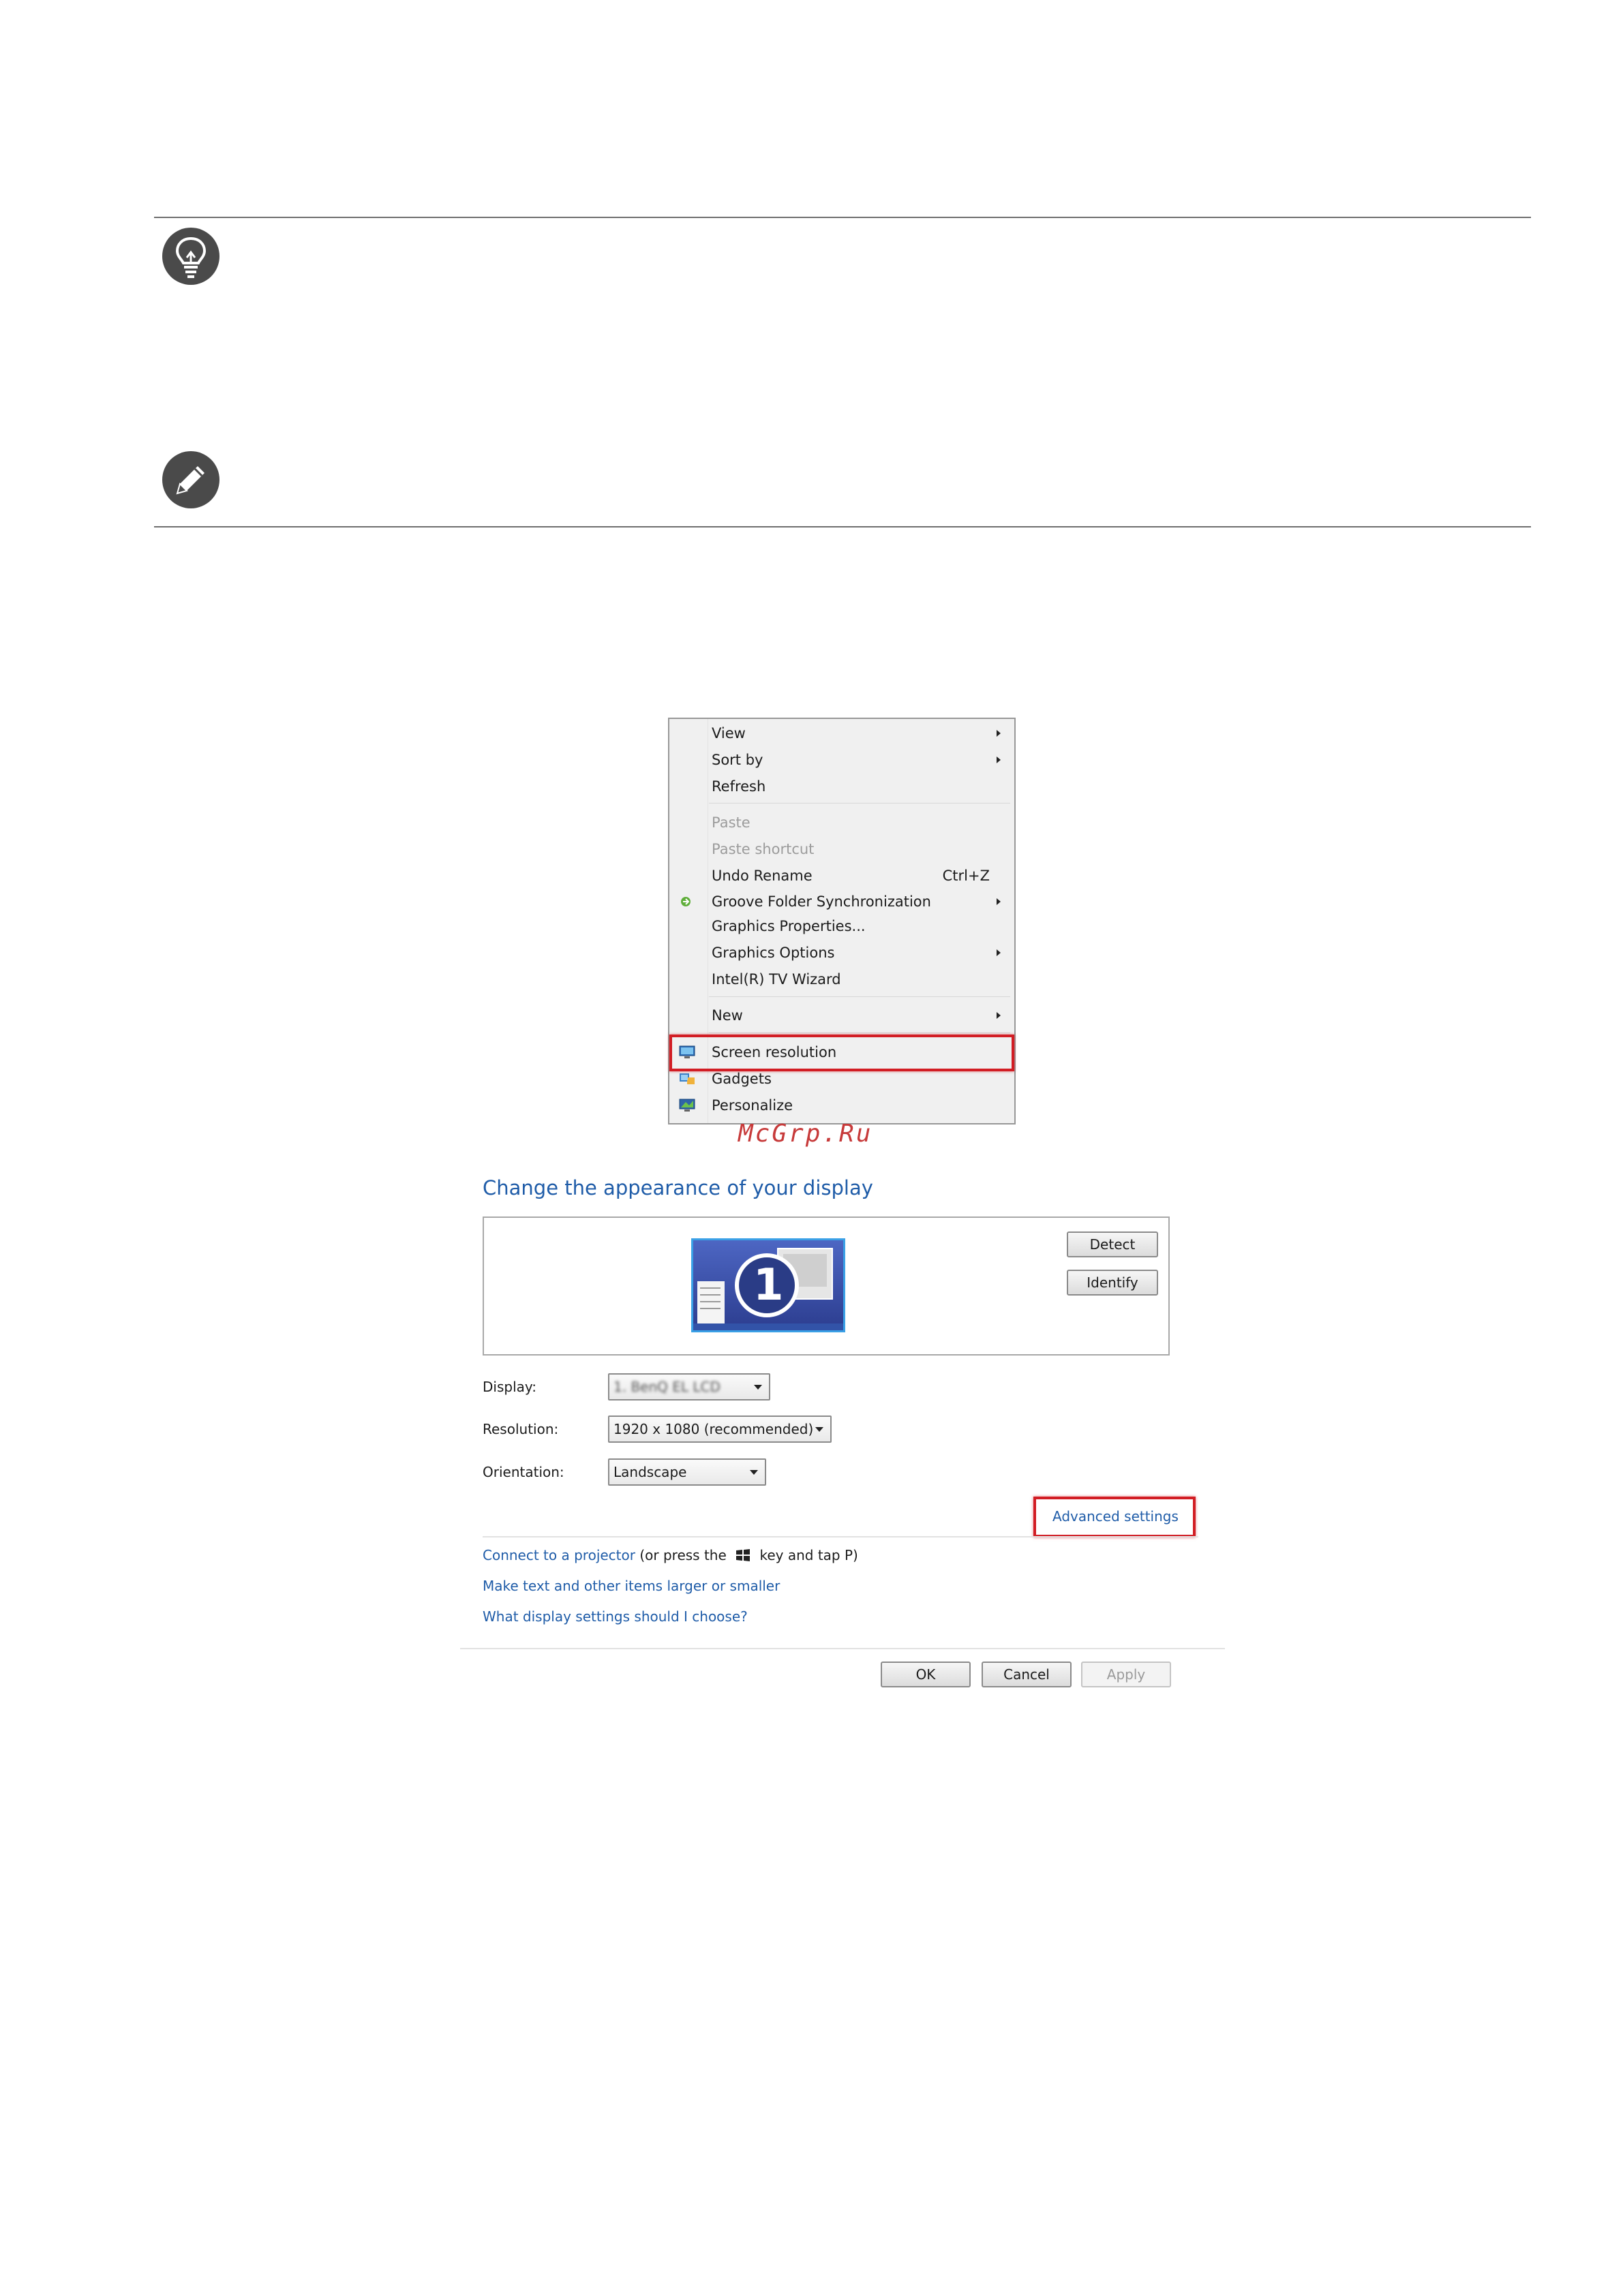 Image resolution: width=1623 pixels, height=2296 pixels. Describe the element at coordinates (1027, 1675) in the screenshot. I see `cancel-button: Cancel` at that location.